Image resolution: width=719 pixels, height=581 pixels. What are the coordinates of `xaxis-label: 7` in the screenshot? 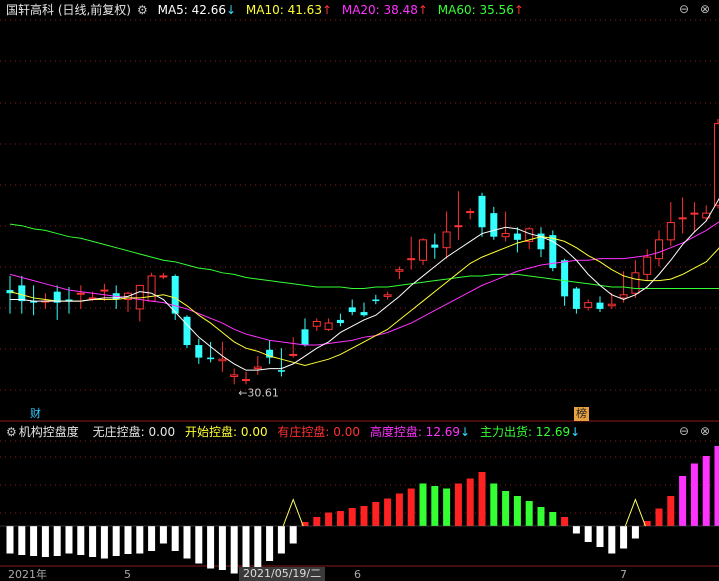 It's located at (623, 574).